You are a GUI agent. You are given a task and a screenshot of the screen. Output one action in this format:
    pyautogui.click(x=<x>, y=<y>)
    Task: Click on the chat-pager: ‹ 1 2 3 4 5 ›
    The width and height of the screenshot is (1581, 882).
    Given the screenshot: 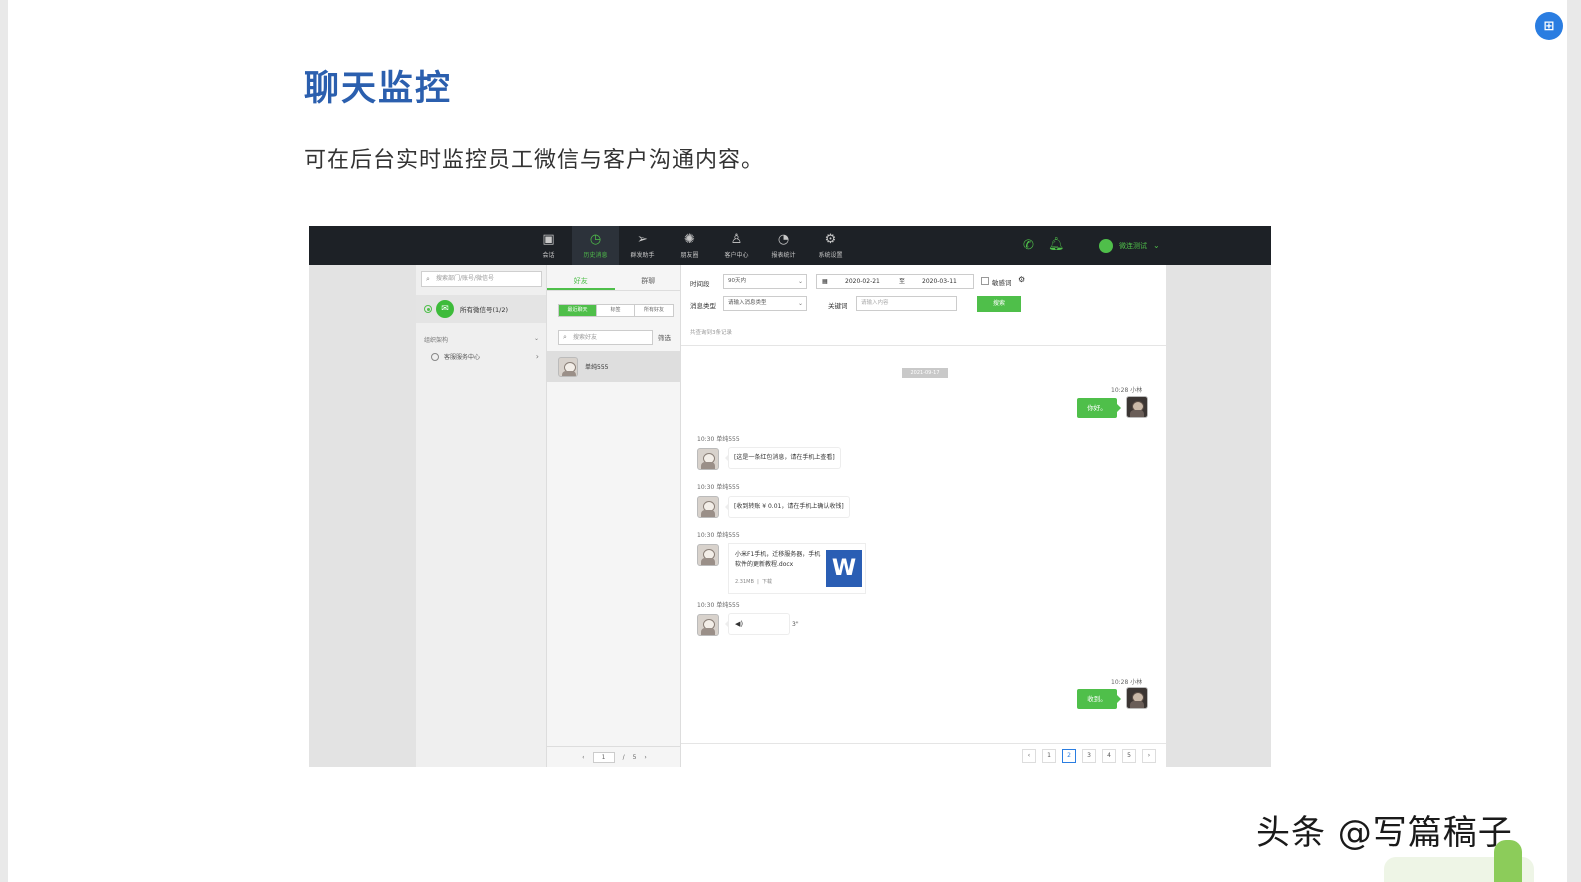 What is the action you would take?
    pyautogui.click(x=923, y=755)
    